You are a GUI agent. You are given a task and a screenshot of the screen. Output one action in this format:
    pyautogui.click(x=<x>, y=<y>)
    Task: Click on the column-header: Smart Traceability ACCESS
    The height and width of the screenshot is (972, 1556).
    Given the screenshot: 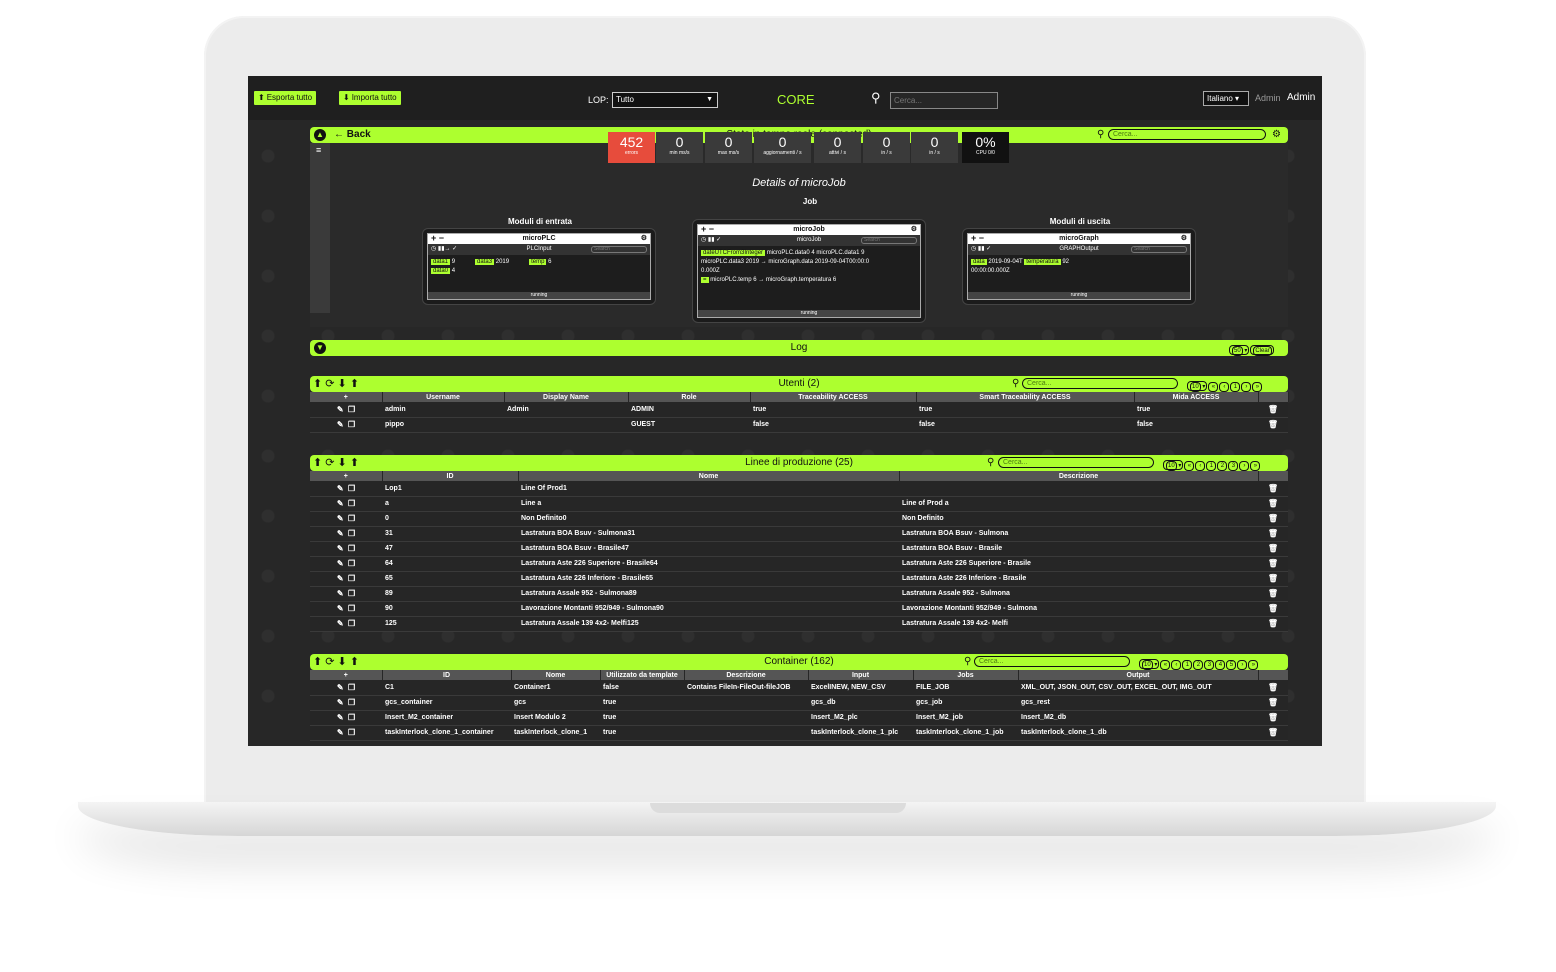 What is the action you would take?
    pyautogui.click(x=1025, y=397)
    